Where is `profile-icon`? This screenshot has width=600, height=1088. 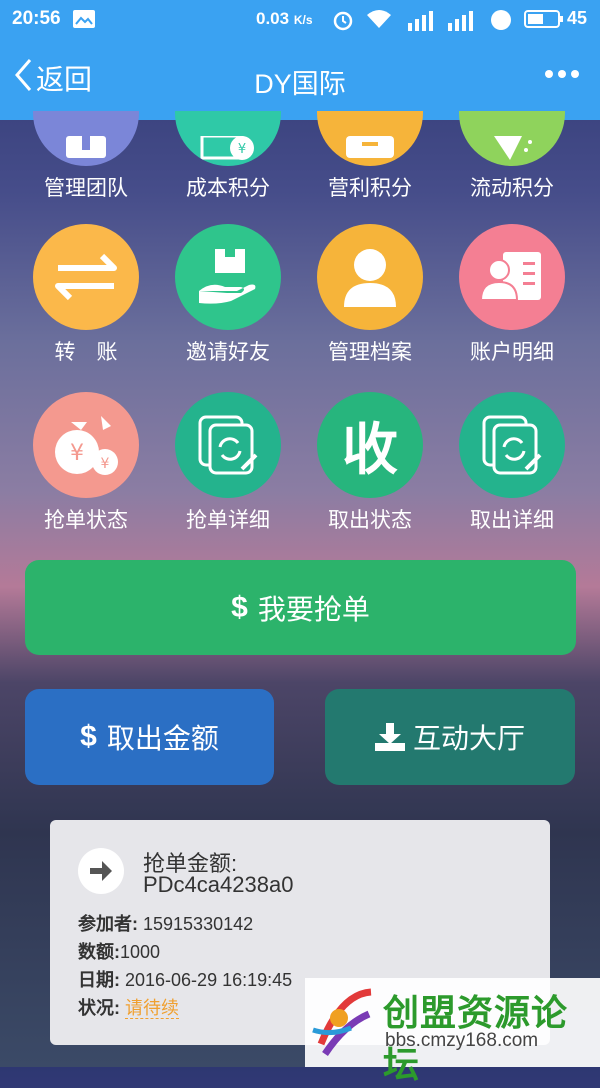
profile-icon is located at coordinates (370, 277).